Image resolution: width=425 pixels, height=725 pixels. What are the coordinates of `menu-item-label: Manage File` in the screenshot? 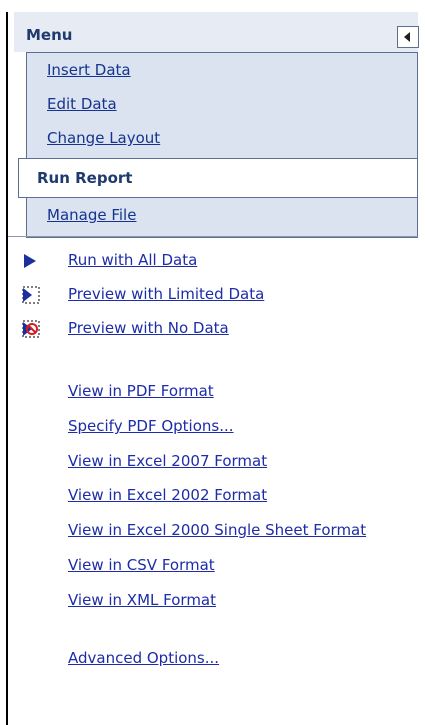 It's located at (91, 215).